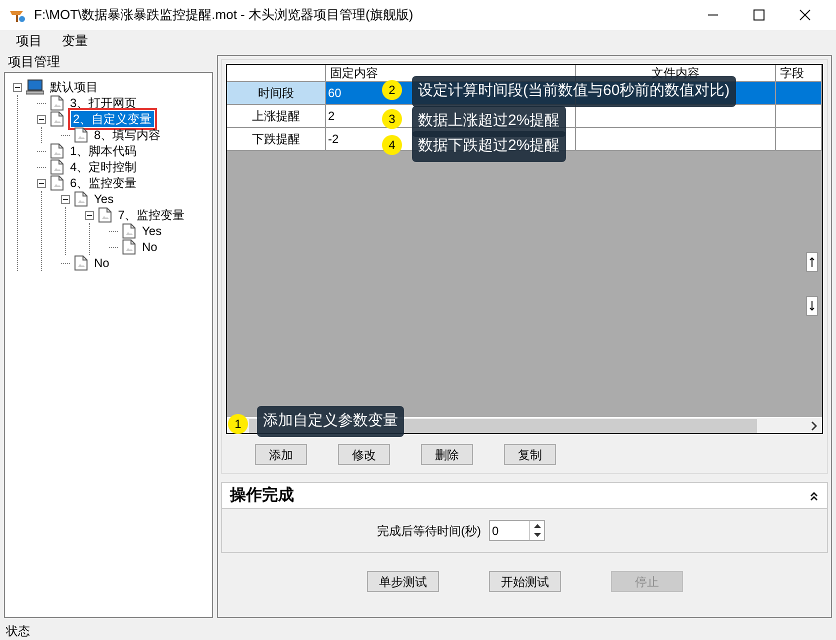 This screenshot has height=640, width=836. I want to click on collapse-chevron-icon, so click(814, 495).